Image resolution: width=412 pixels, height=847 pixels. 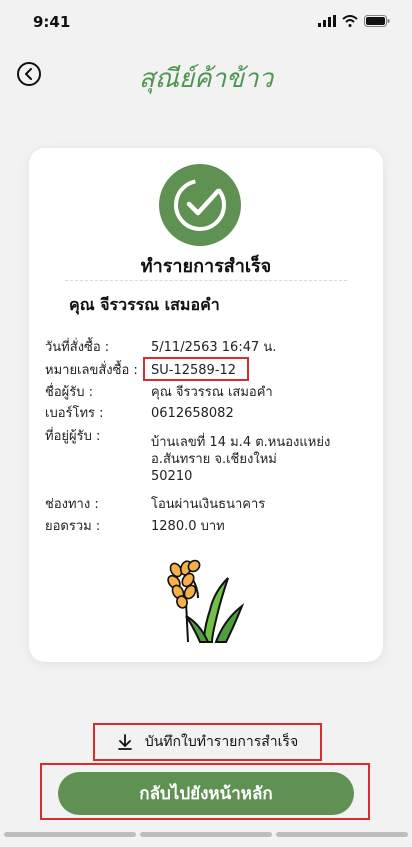 What do you see at coordinates (206, 22) in the screenshot?
I see `status-bar: 9:41` at bounding box center [206, 22].